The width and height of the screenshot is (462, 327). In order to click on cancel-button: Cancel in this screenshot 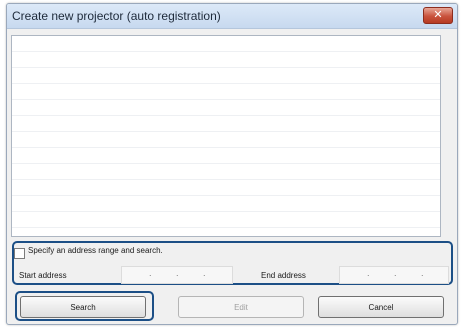, I will do `click(381, 307)`.